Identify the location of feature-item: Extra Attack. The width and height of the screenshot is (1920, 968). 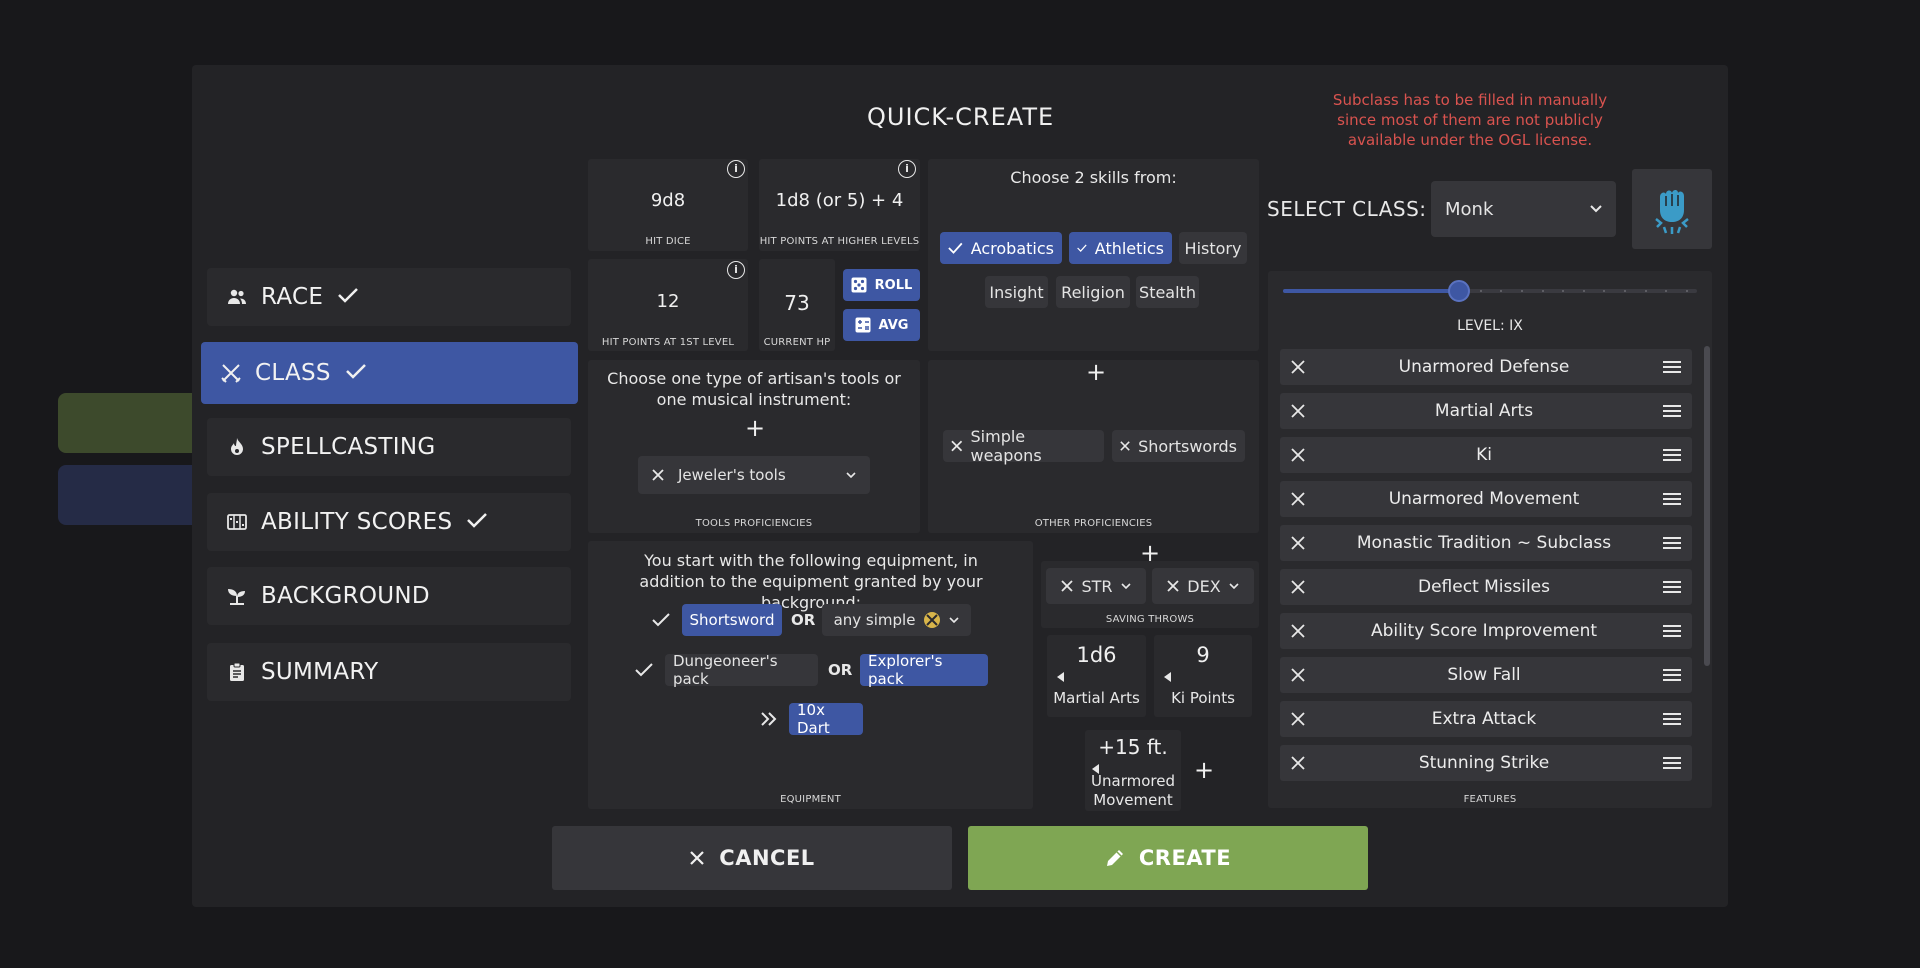
(1486, 719).